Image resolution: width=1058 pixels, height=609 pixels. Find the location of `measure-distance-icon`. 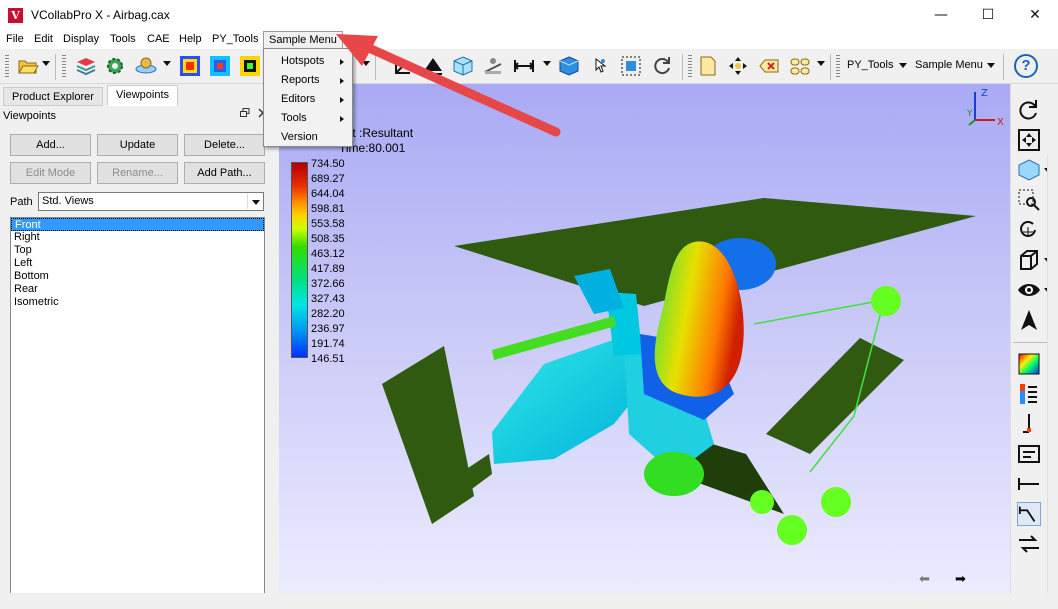

measure-distance-icon is located at coordinates (524, 66).